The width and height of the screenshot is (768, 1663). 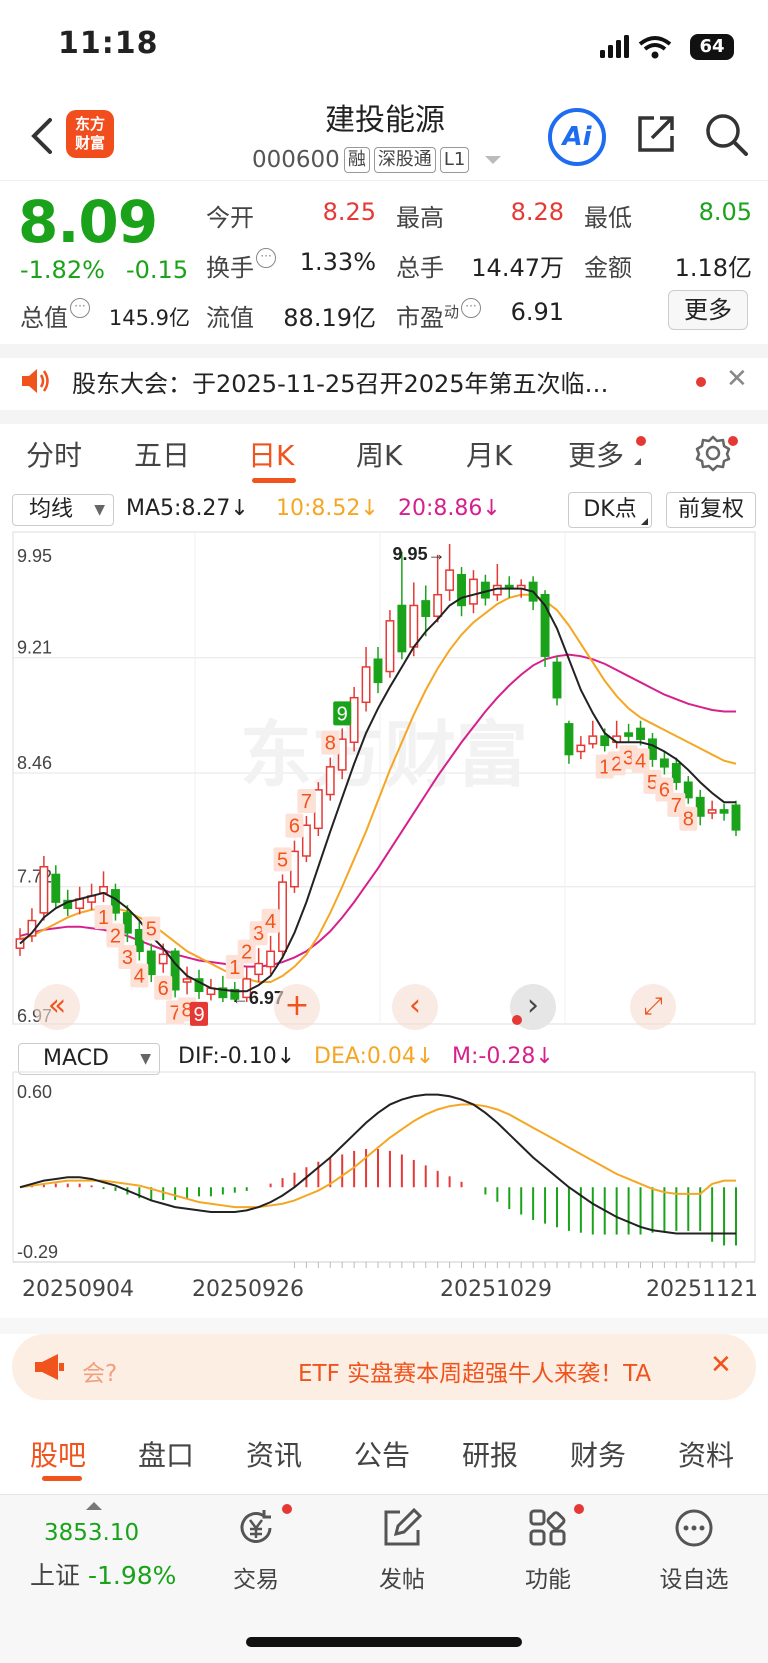 What do you see at coordinates (708, 310) in the screenshot?
I see `more-button: 更多` at bounding box center [708, 310].